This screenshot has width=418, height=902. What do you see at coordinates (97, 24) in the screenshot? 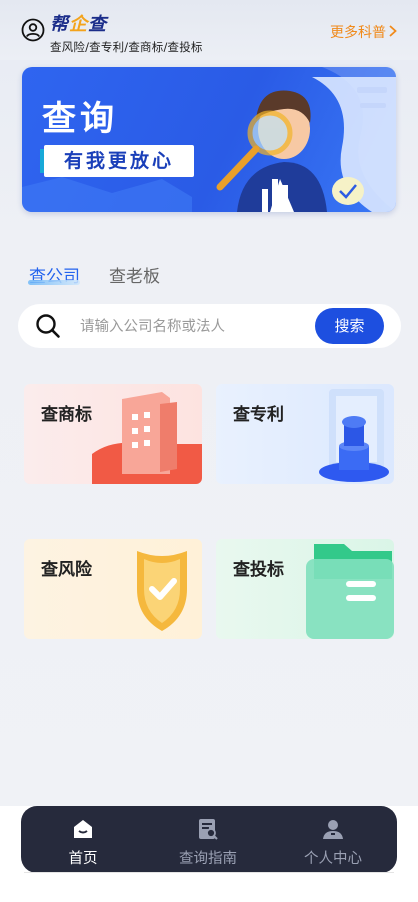
I see `logo-char-3: 查` at bounding box center [97, 24].